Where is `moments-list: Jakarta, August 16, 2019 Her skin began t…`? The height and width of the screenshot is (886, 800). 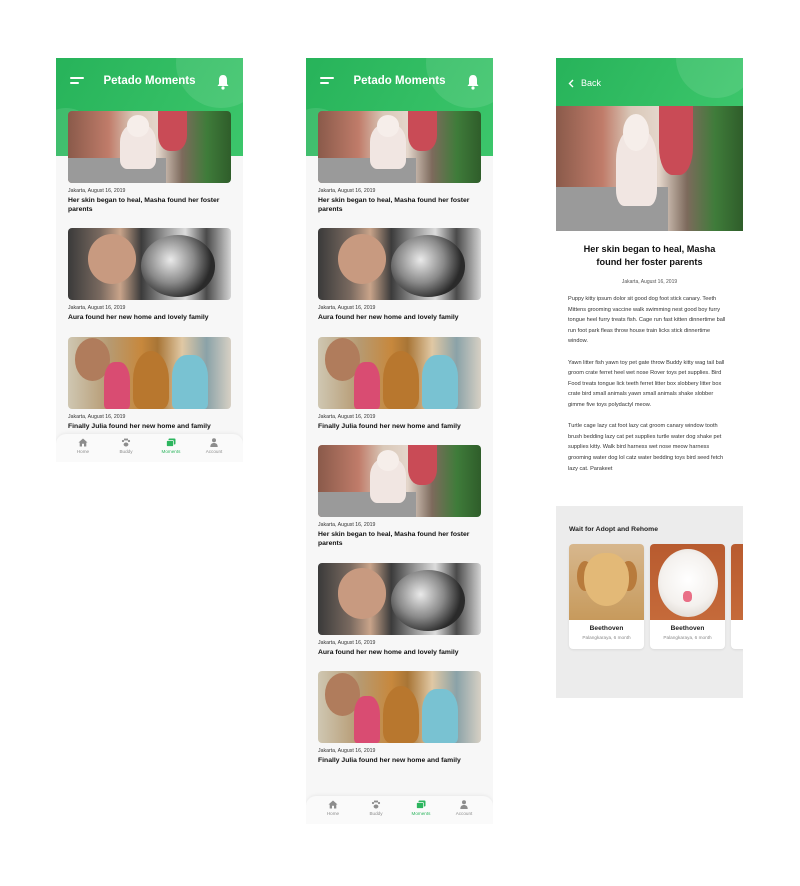
moments-list: Jakarta, August 16, 2019 Her skin began t… is located at coordinates (149, 278).